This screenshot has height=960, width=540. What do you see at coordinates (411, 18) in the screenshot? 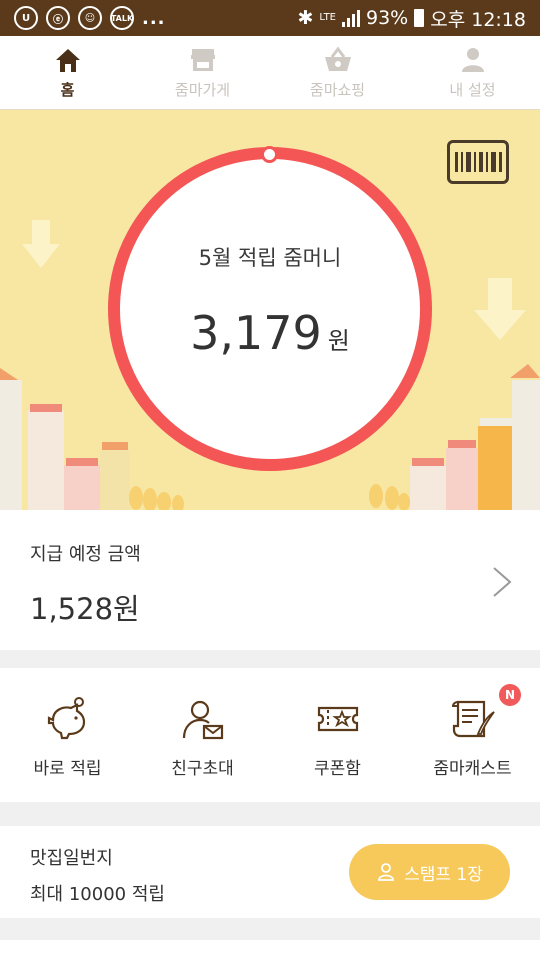
I see `system-status: ✱ LTE 93% 오후 12:18` at bounding box center [411, 18].